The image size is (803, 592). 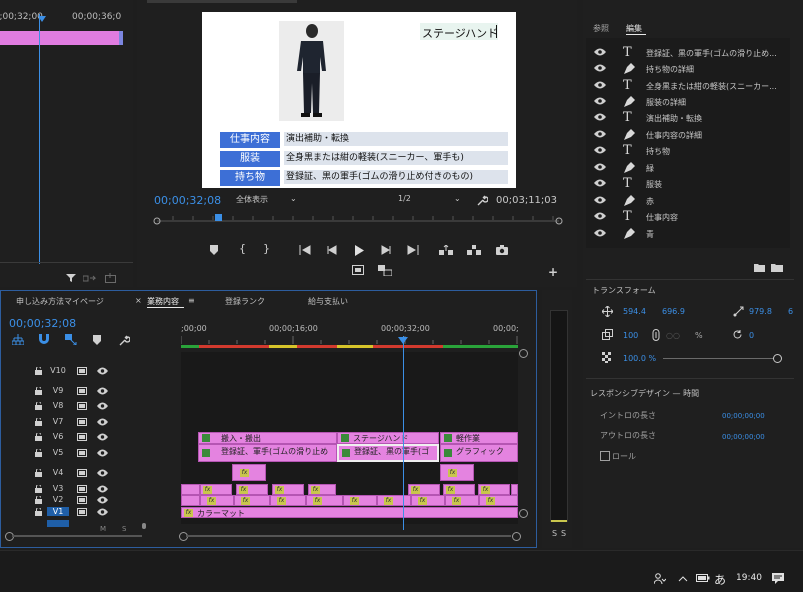 What do you see at coordinates (242, 248) in the screenshot?
I see `mark-in-icon: {` at bounding box center [242, 248].